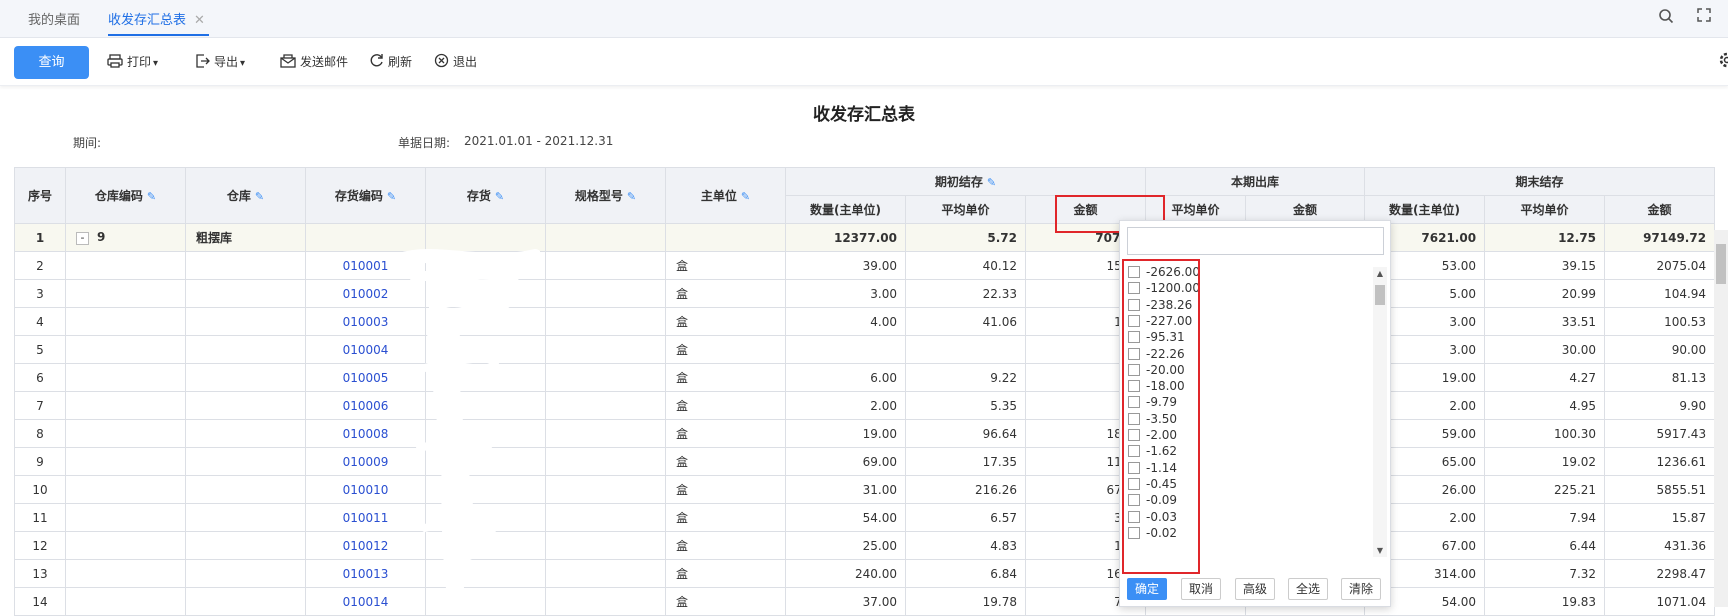 The height and width of the screenshot is (616, 1728). I want to click on seq-cell: 7, so click(40, 406).